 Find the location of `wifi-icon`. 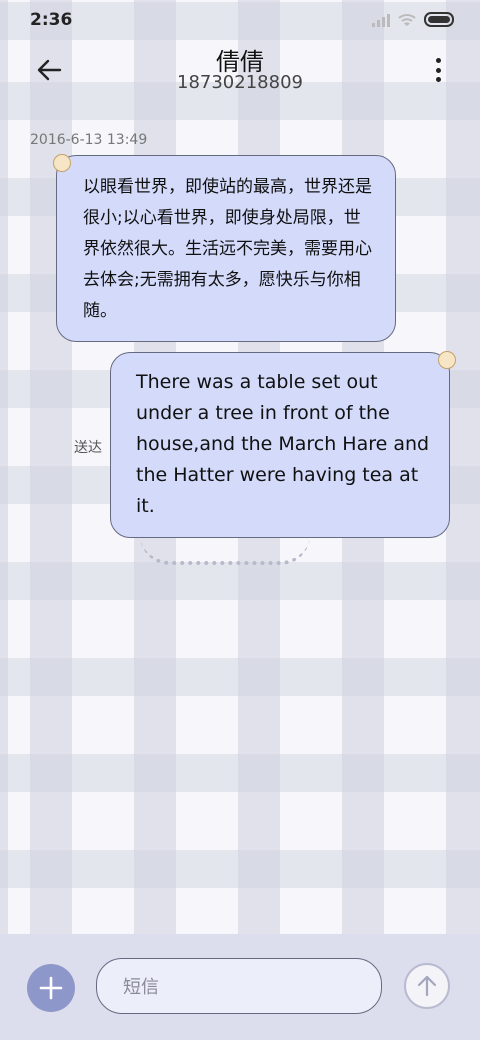

wifi-icon is located at coordinates (407, 19).